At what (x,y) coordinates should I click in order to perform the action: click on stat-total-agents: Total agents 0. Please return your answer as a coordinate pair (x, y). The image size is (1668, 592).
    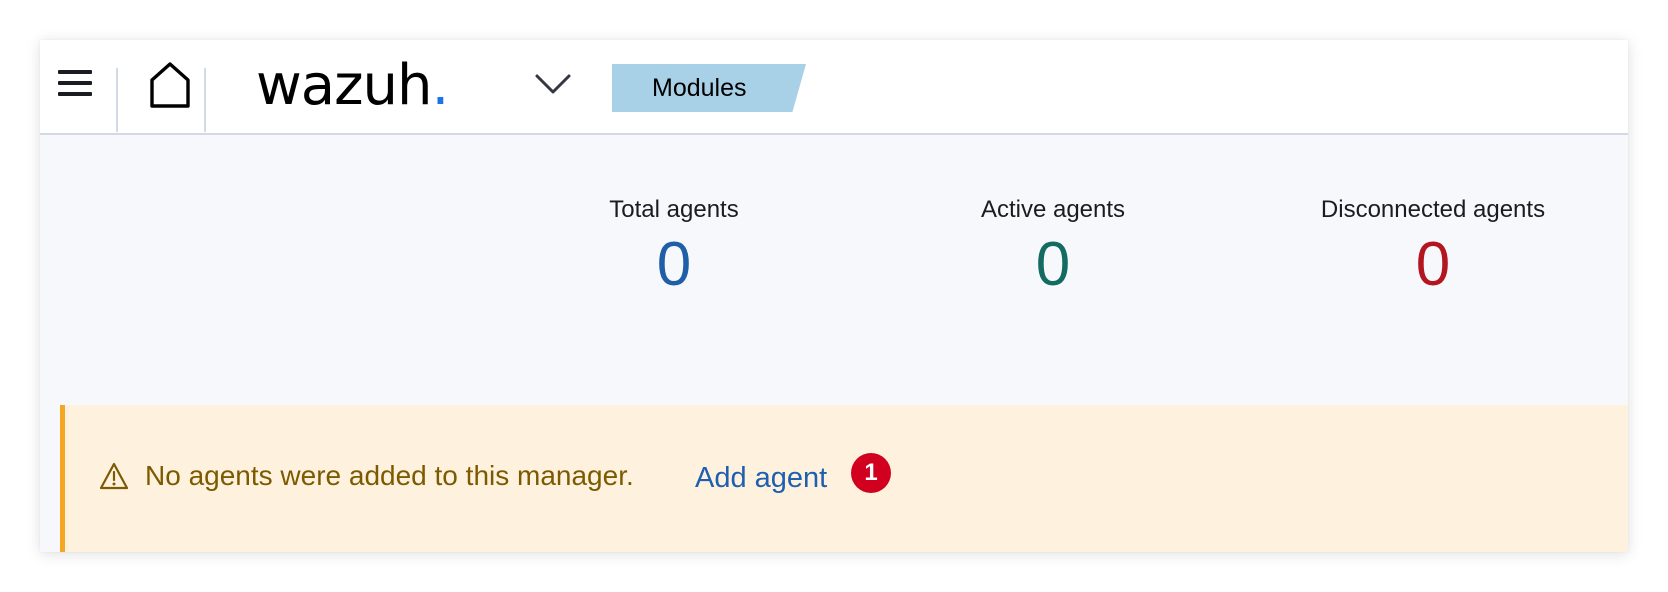
    Looking at the image, I should click on (673, 248).